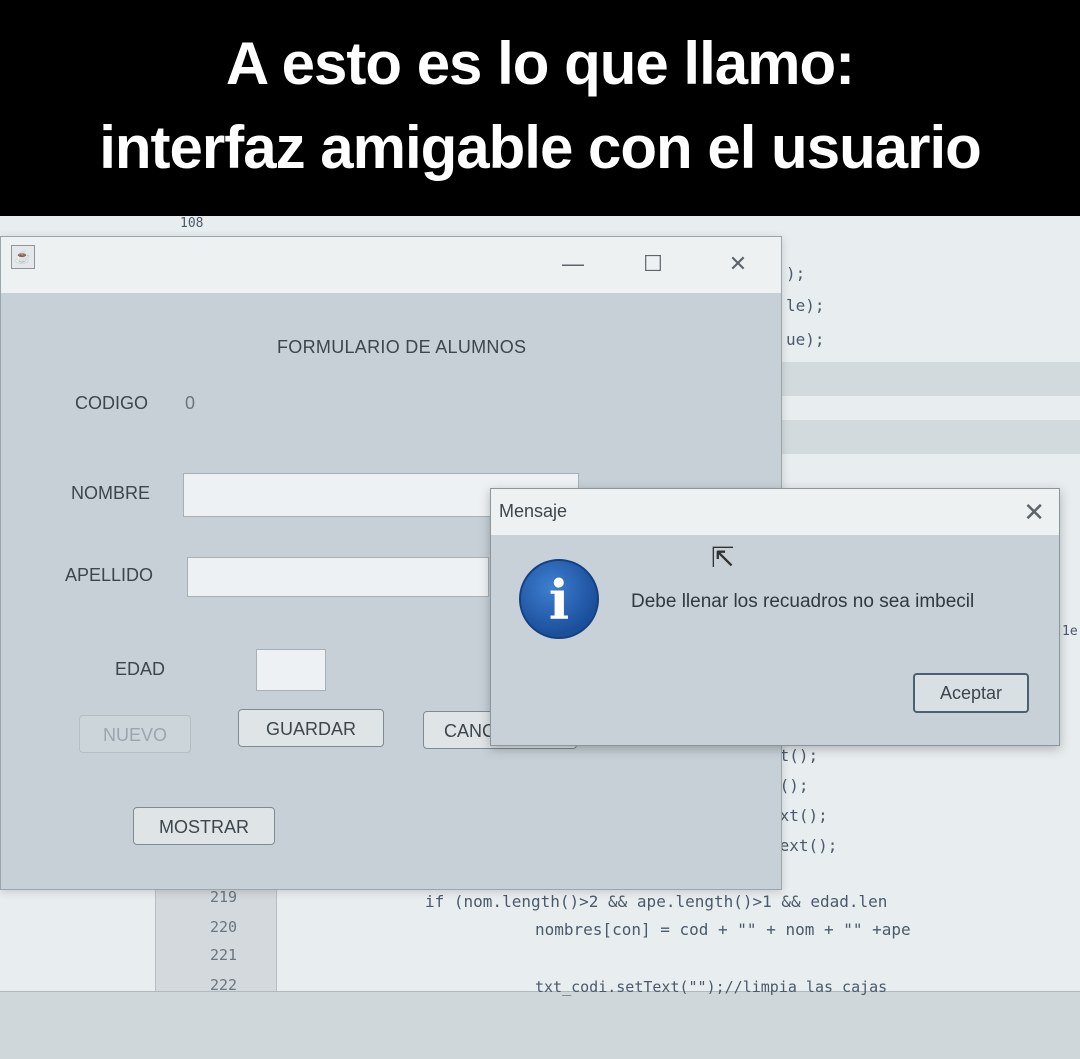  Describe the element at coordinates (224, 927) in the screenshot. I see `ide-line-number: 220` at that location.